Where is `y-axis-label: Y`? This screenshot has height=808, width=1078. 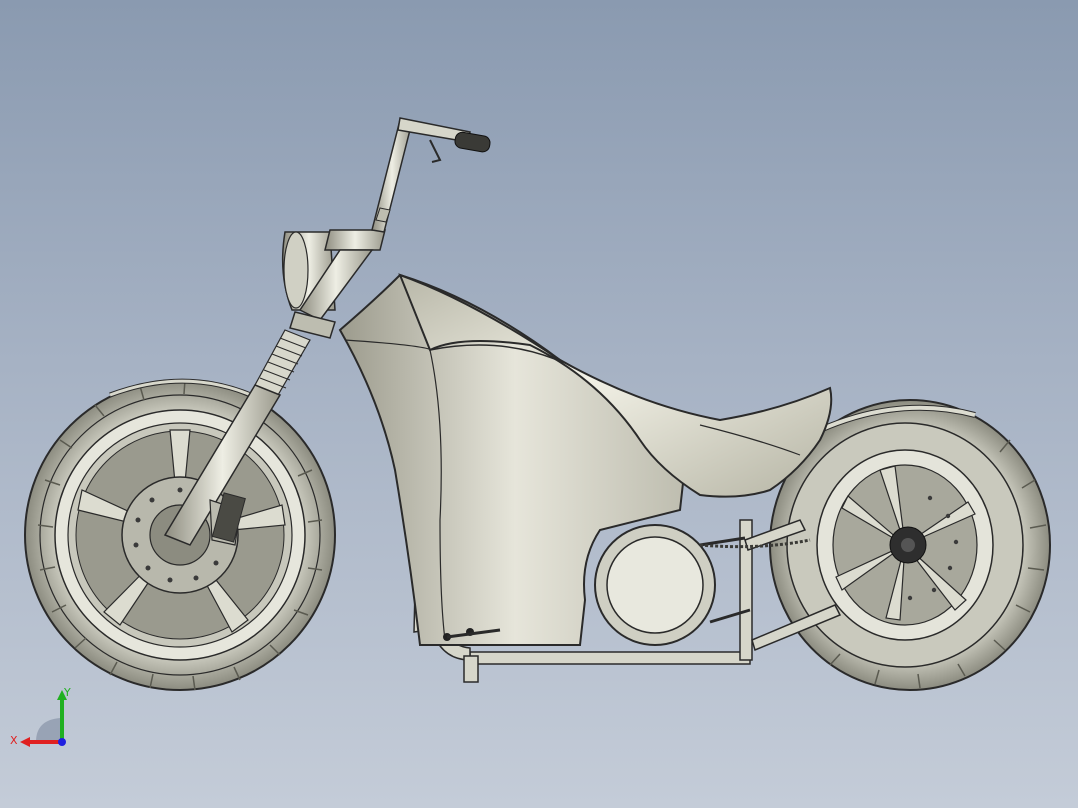 y-axis-label: Y is located at coordinates (67, 692).